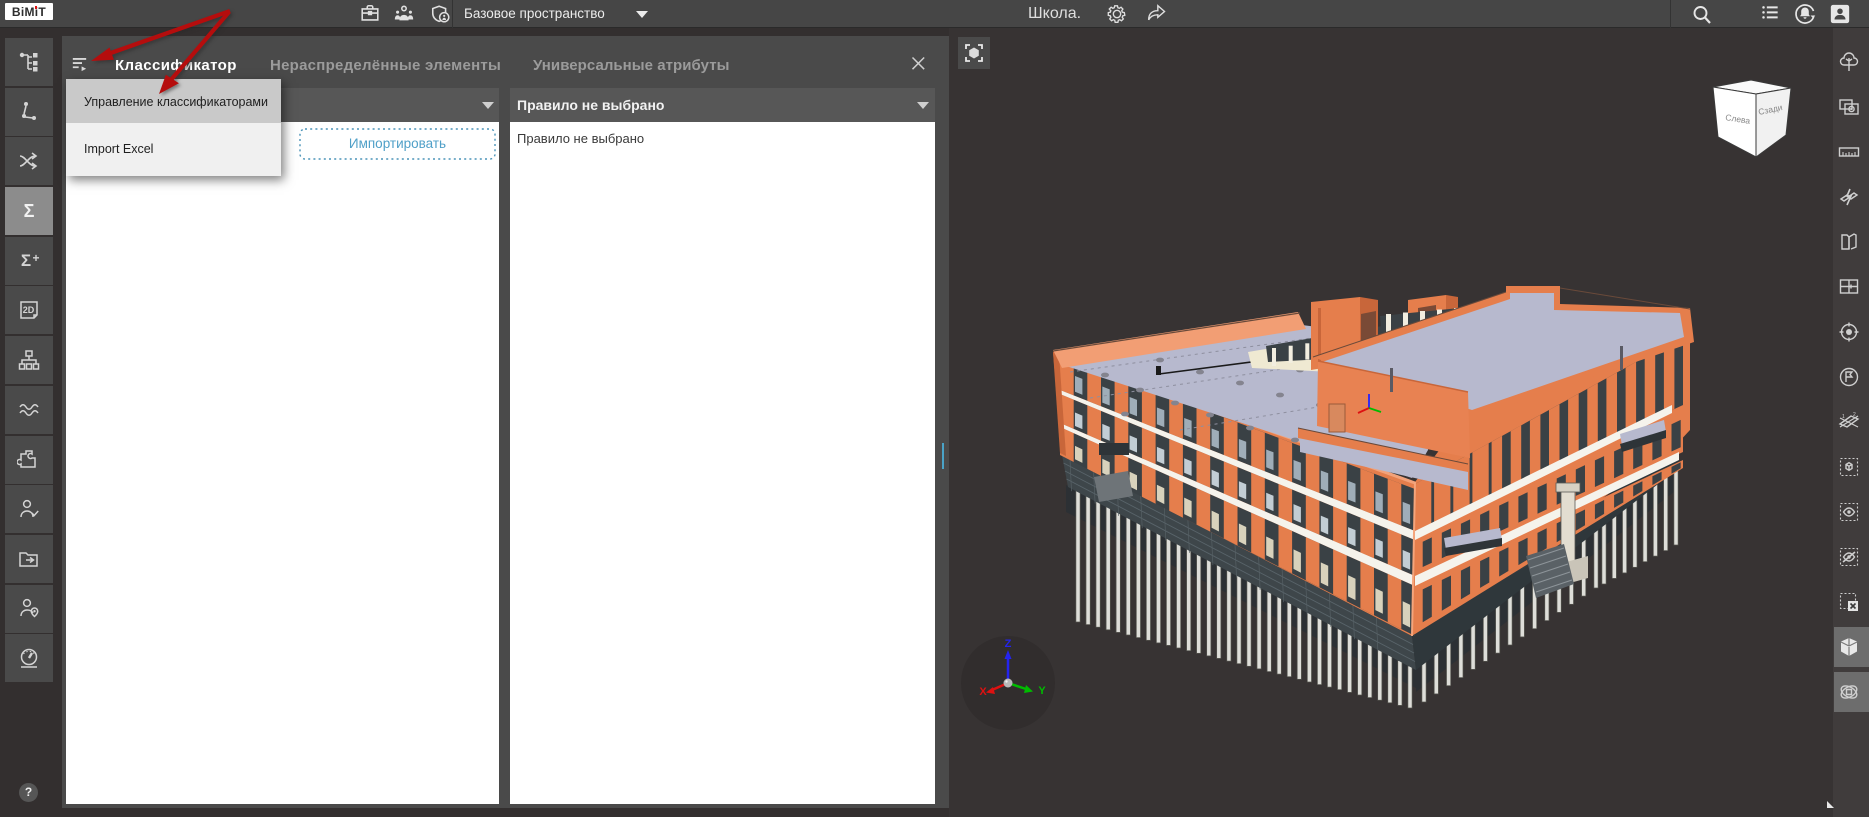 The image size is (1869, 817). What do you see at coordinates (29, 310) in the screenshot?
I see `svg-text: 2D` at bounding box center [29, 310].